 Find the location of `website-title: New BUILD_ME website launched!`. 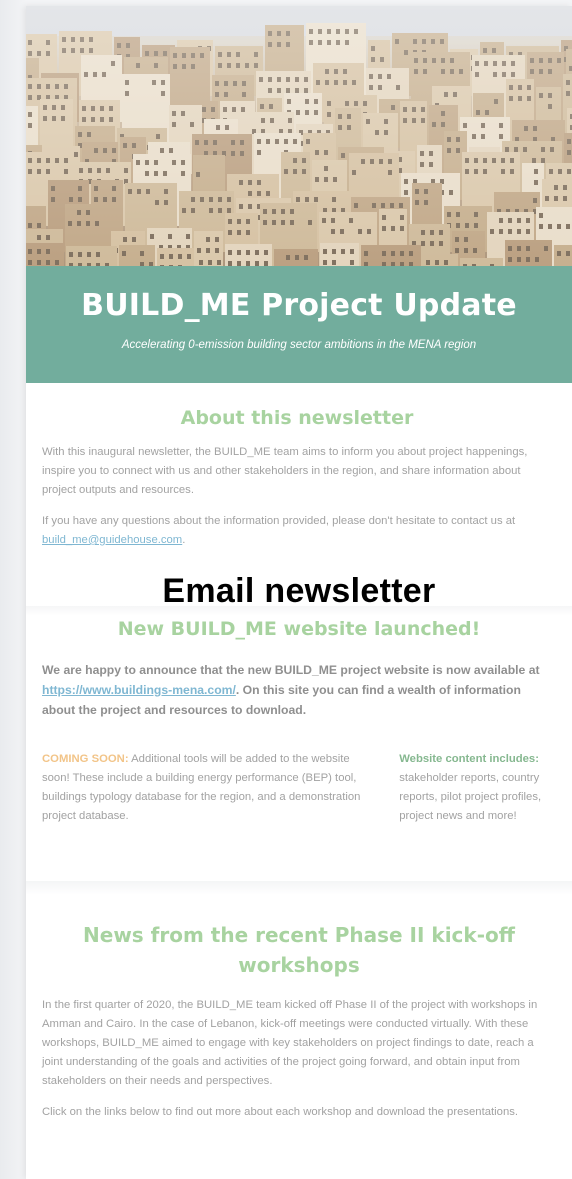

website-title: New BUILD_ME website launched! is located at coordinates (299, 629).